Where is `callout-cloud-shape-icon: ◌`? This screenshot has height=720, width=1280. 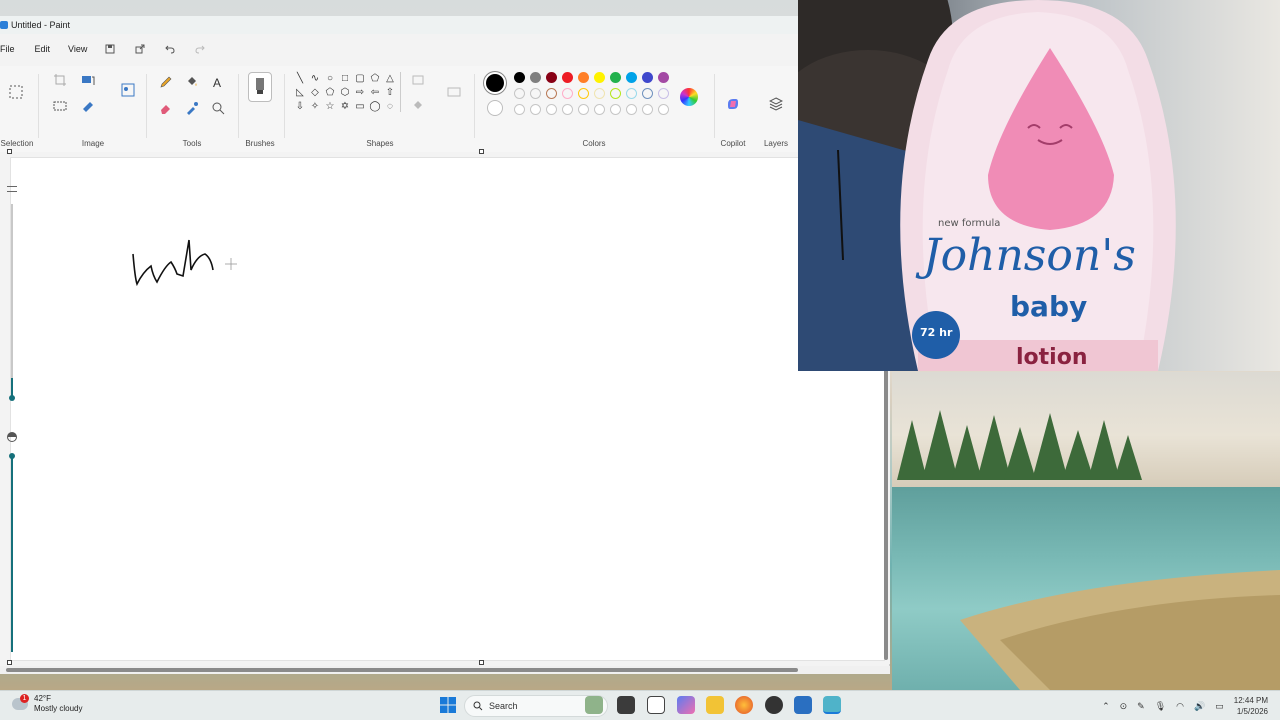
callout-cloud-shape-icon: ◌ is located at coordinates (390, 107).